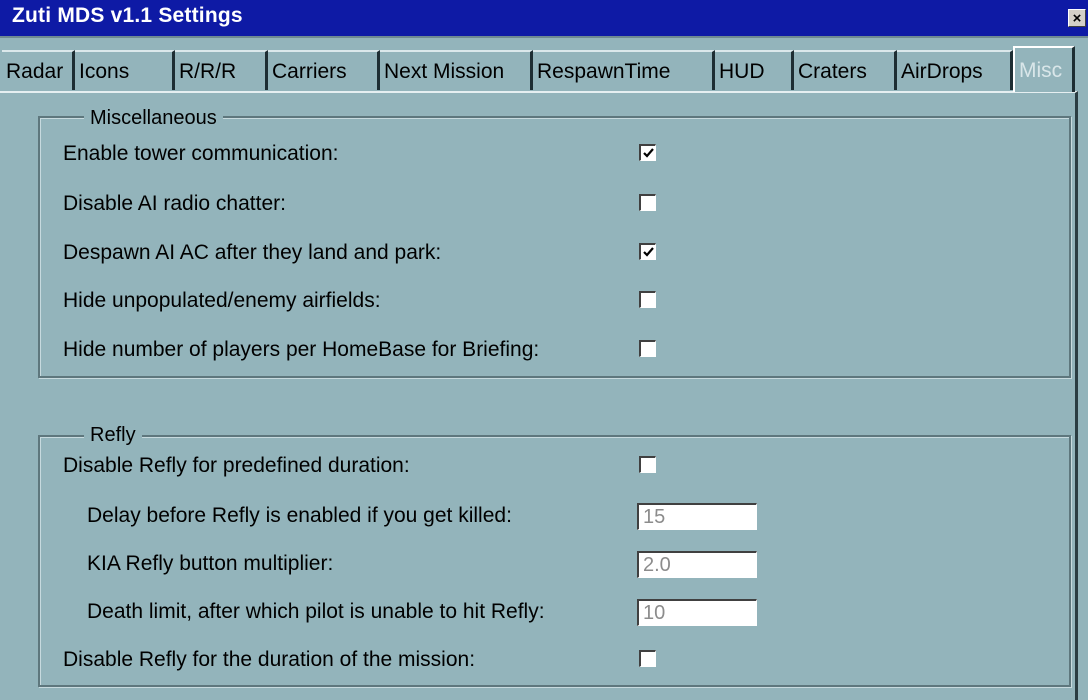 This screenshot has width=1088, height=700. What do you see at coordinates (222, 300) in the screenshot?
I see `hide-unpopulated-airfields-label: Hide unpopulated/enemy airfields:` at bounding box center [222, 300].